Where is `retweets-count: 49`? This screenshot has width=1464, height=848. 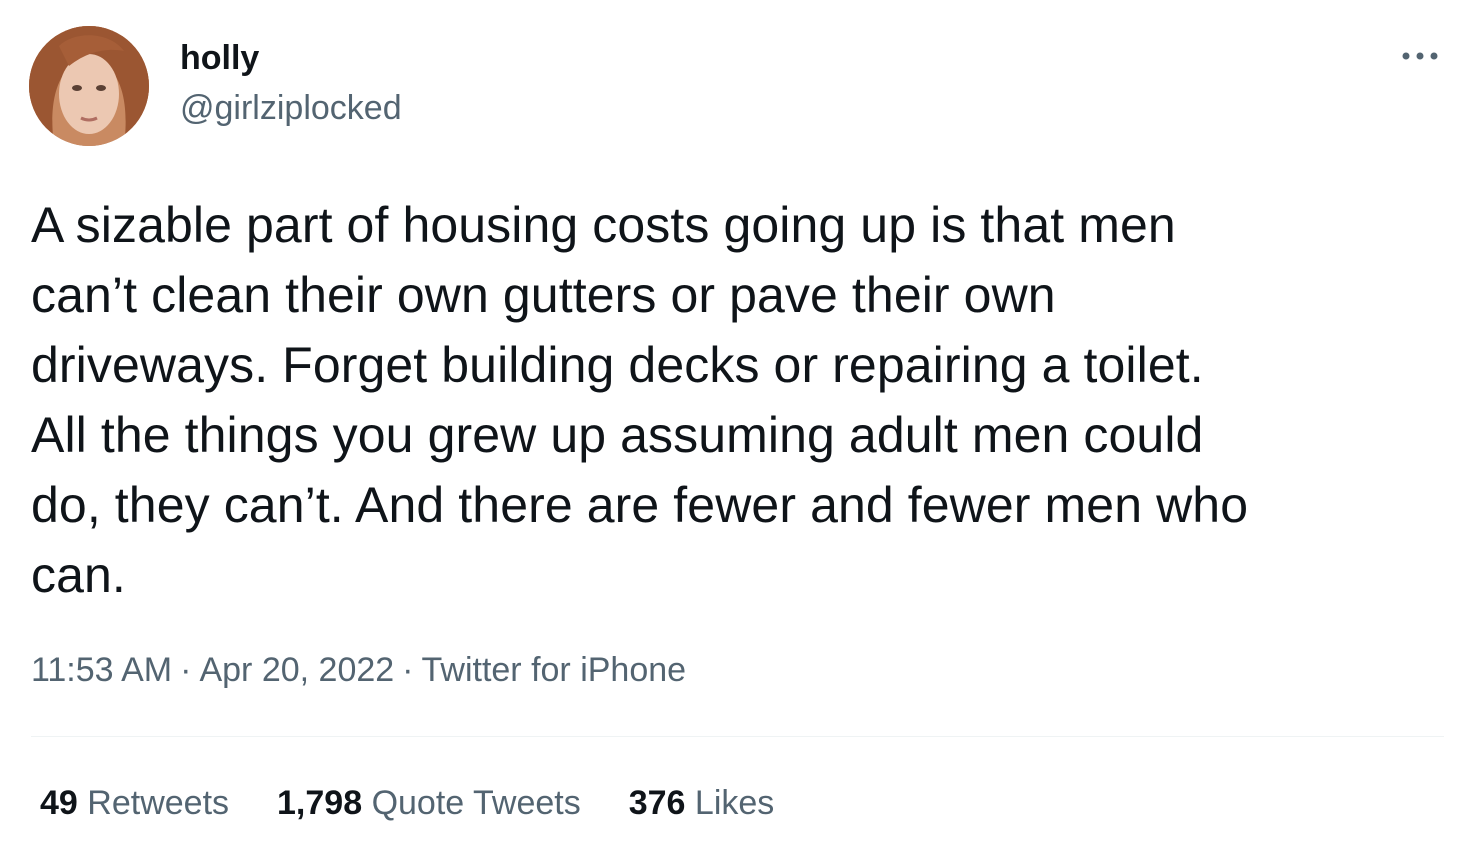
retweets-count: 49 is located at coordinates (59, 803).